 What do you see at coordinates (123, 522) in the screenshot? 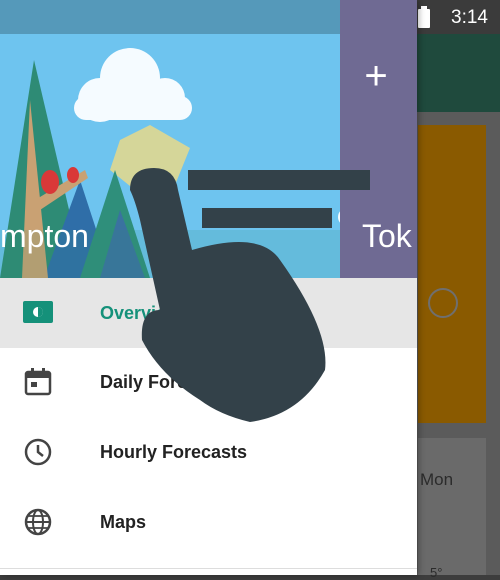
I see `menu-item-label: Maps` at bounding box center [123, 522].